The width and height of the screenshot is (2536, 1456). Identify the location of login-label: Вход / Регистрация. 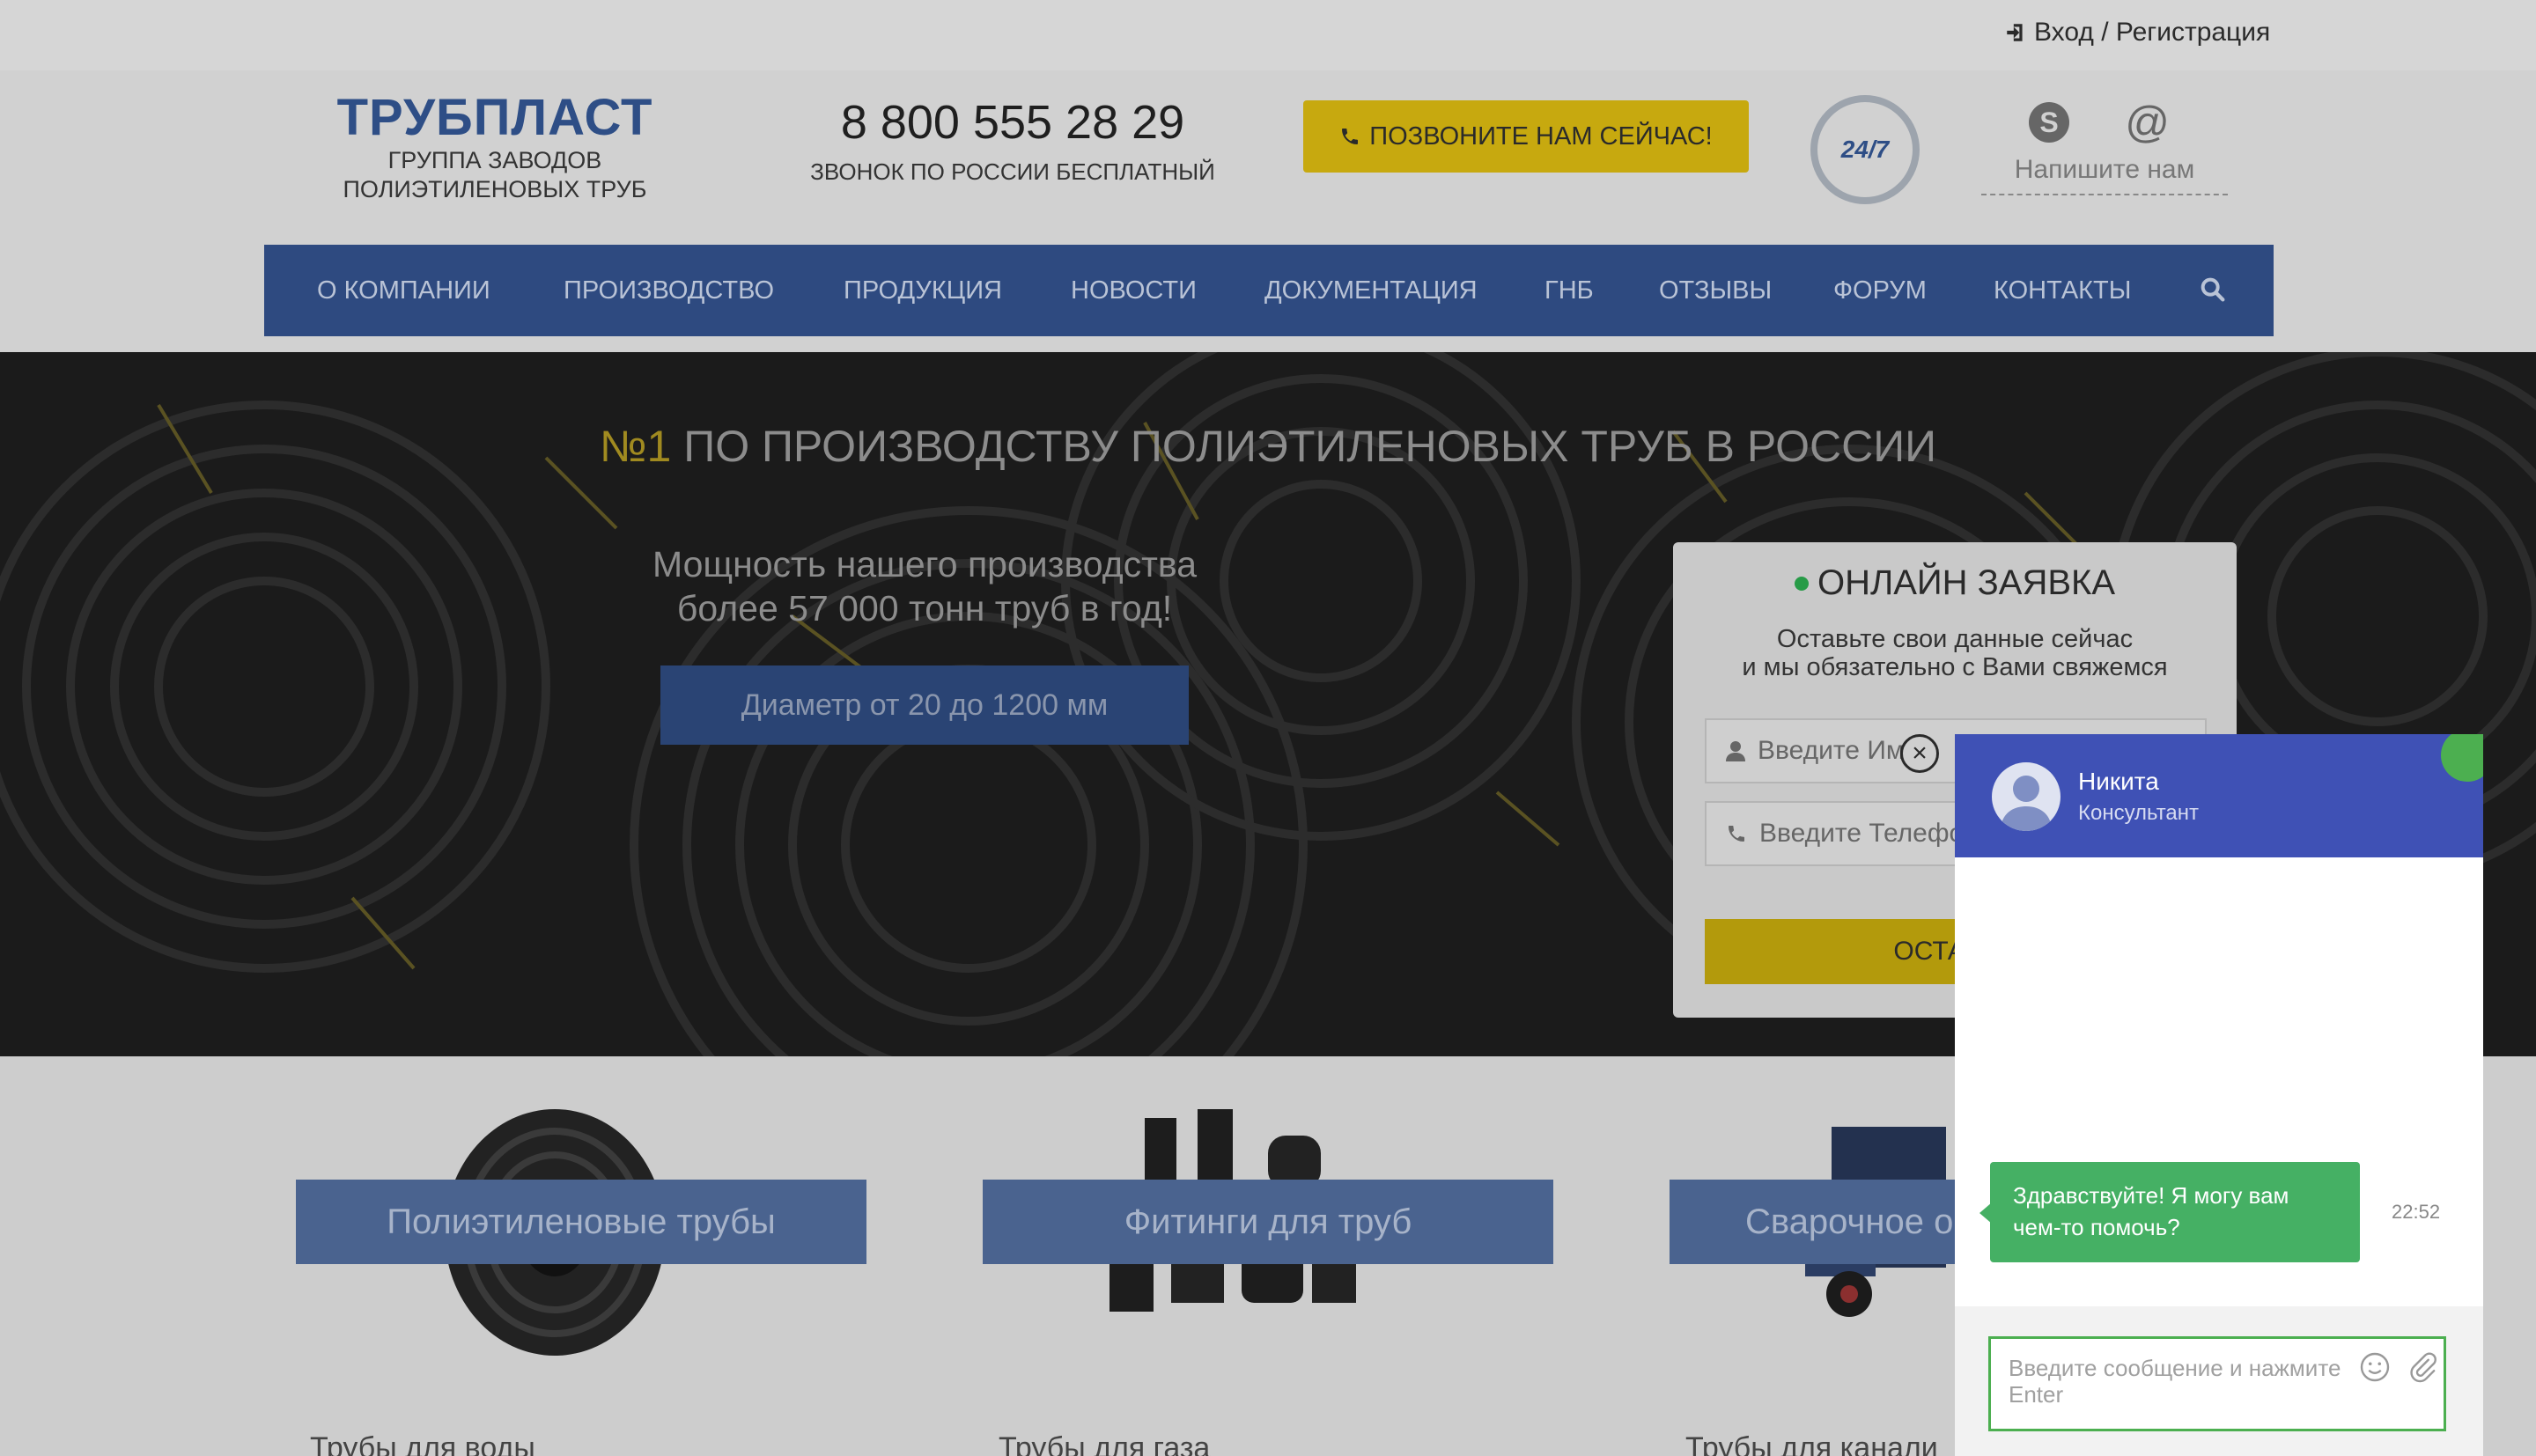
(2152, 32).